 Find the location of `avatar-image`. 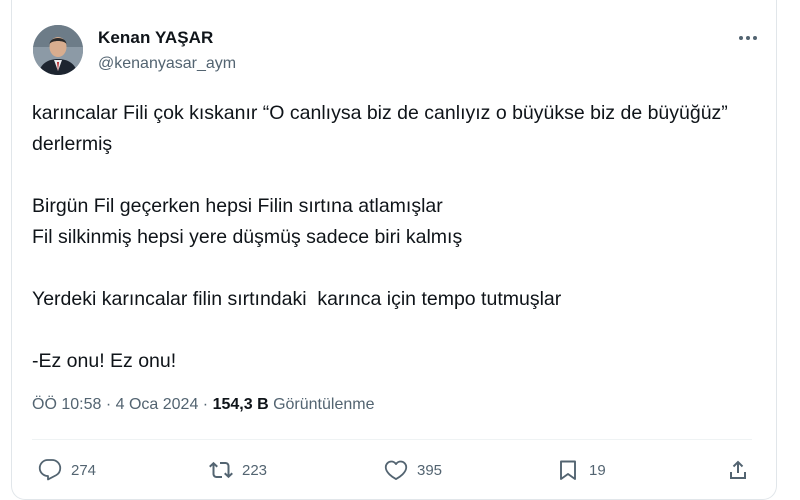

avatar-image is located at coordinates (58, 50).